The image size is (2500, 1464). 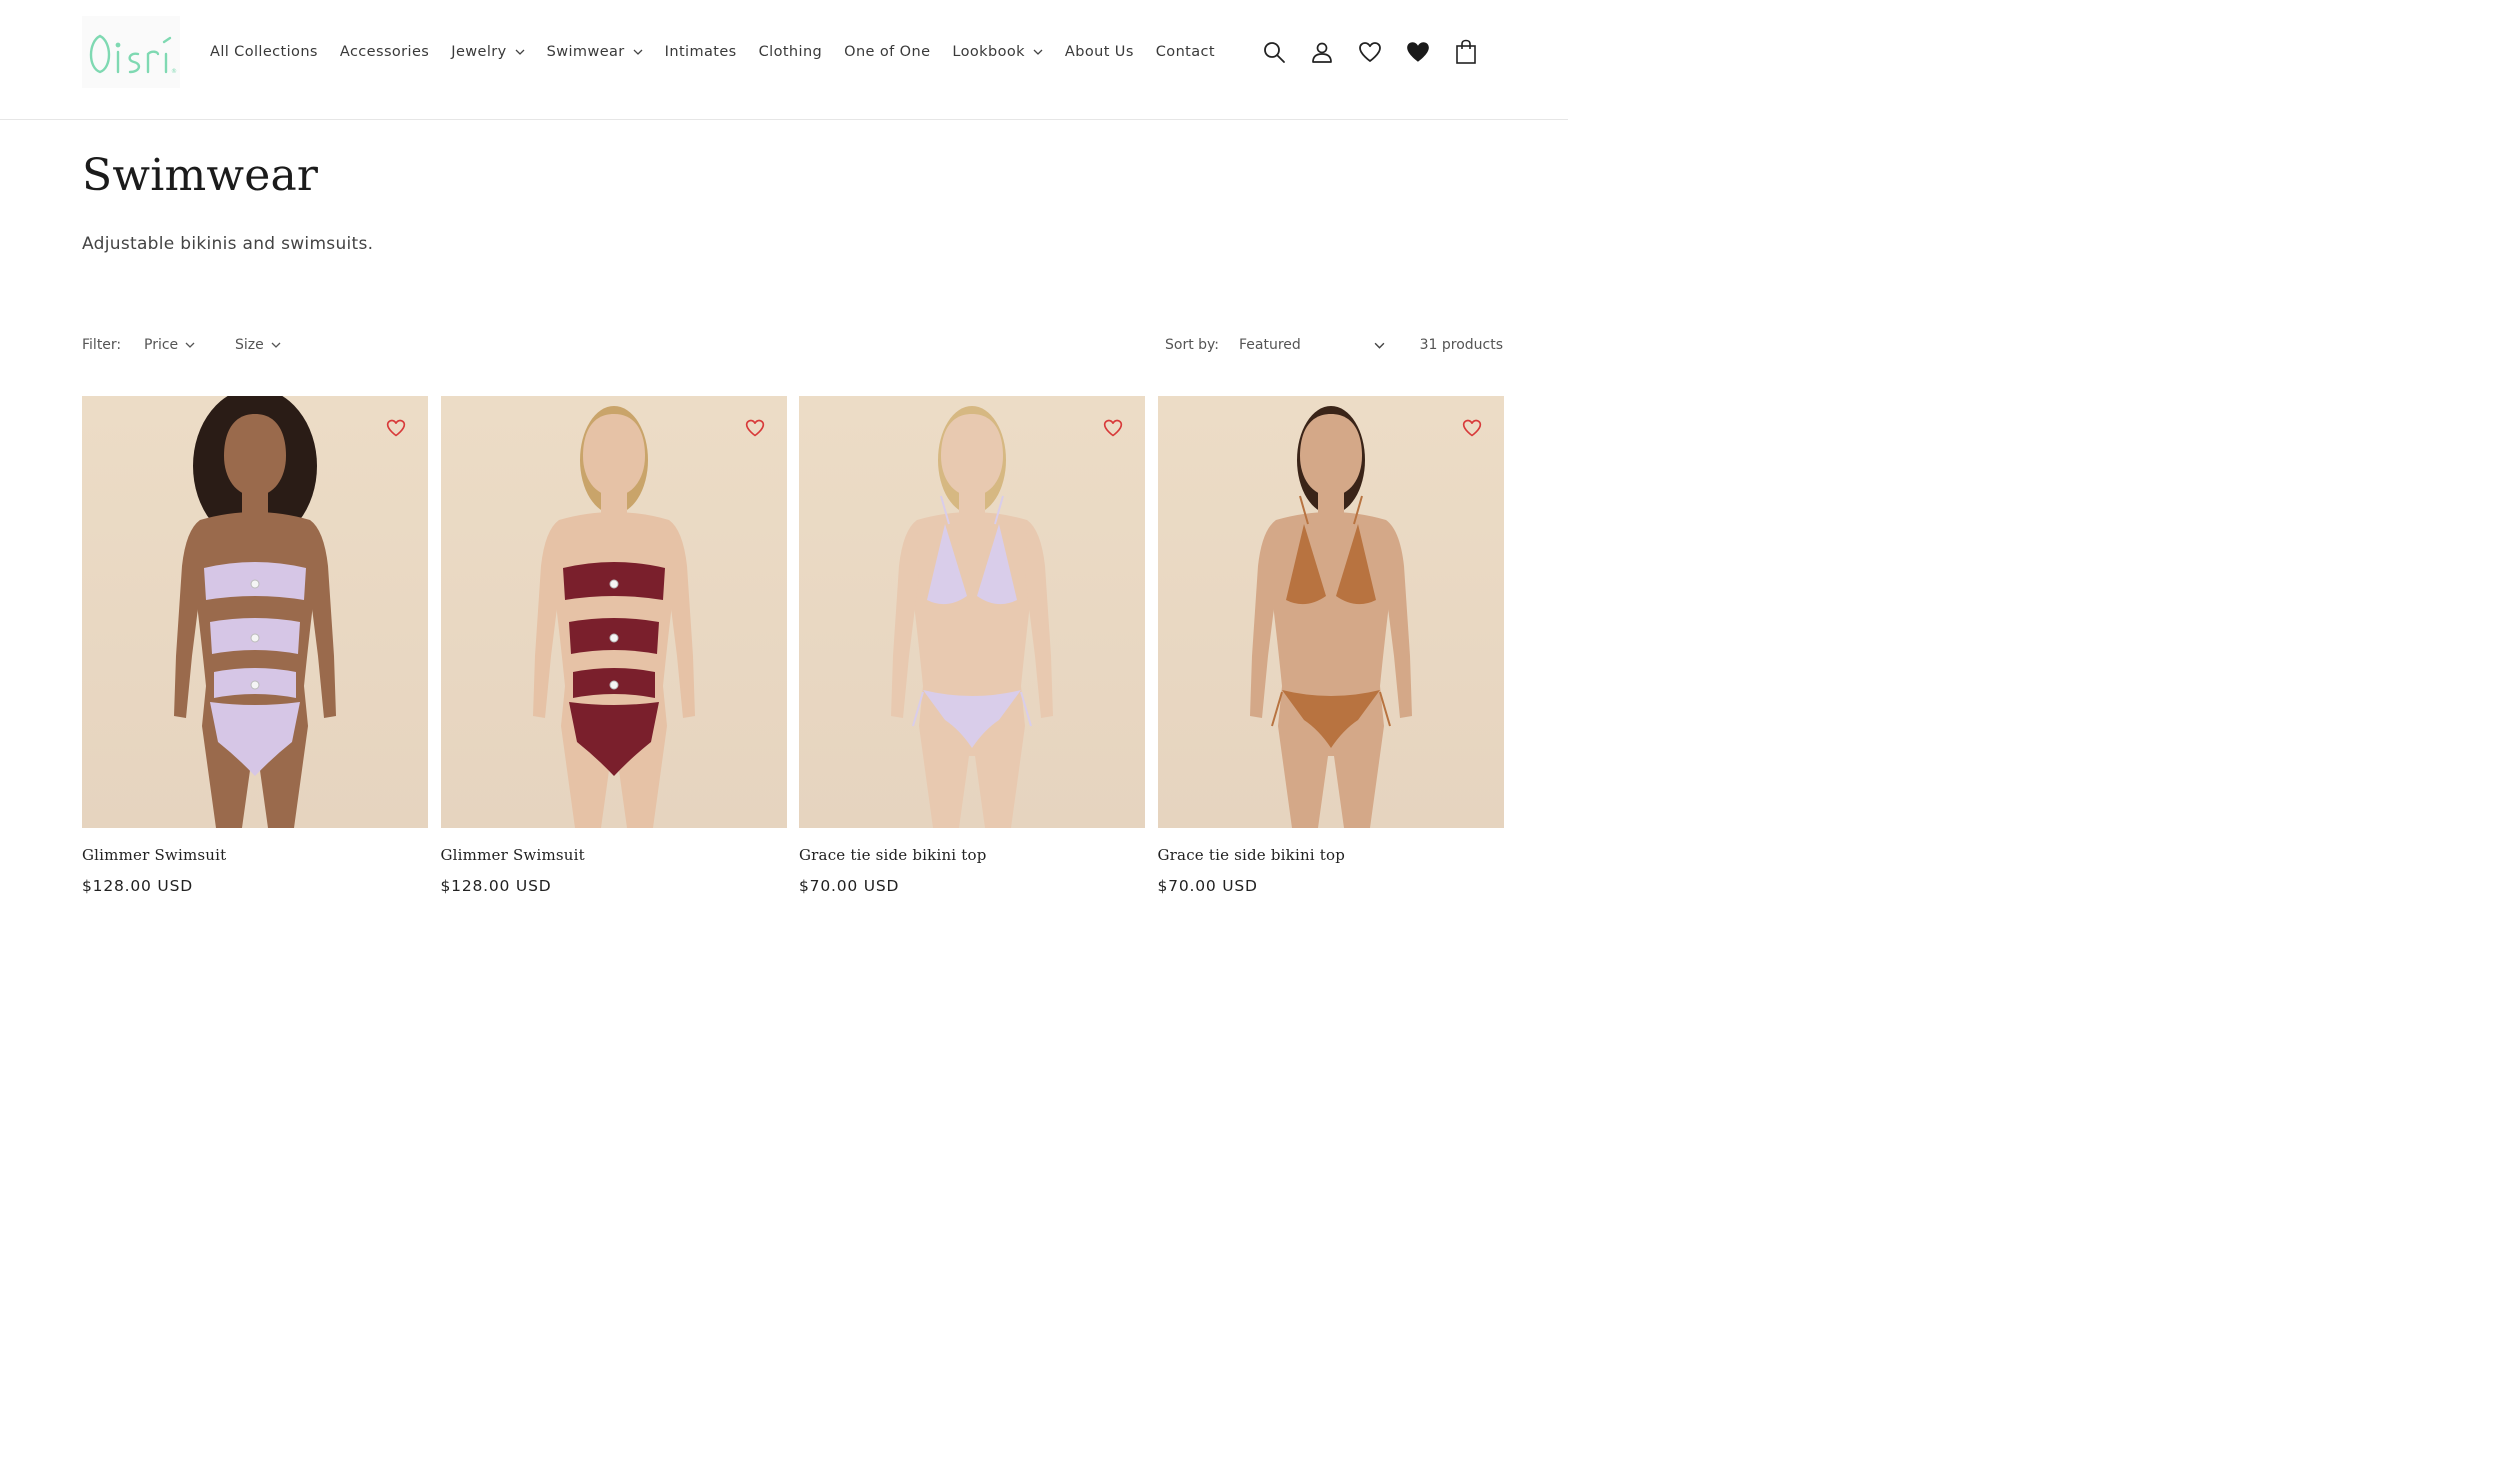 What do you see at coordinates (1461, 345) in the screenshot?
I see `product-count: 31 products` at bounding box center [1461, 345].